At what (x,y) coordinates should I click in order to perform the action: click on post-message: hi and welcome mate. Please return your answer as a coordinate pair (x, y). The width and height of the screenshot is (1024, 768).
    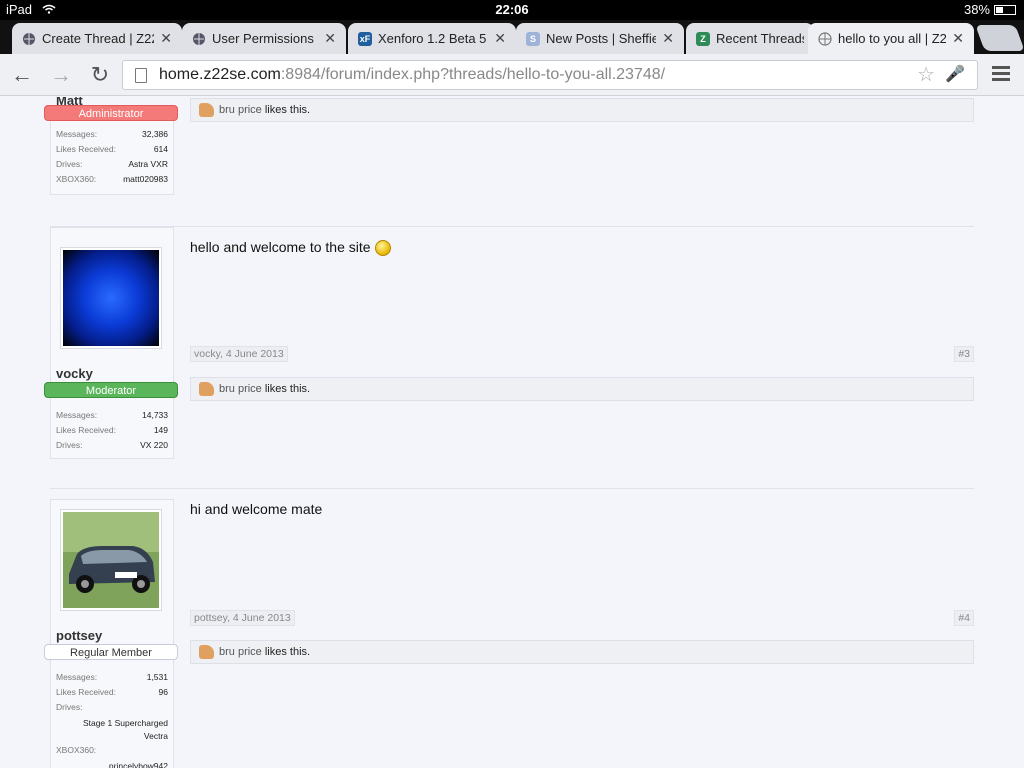
    Looking at the image, I should click on (582, 509).